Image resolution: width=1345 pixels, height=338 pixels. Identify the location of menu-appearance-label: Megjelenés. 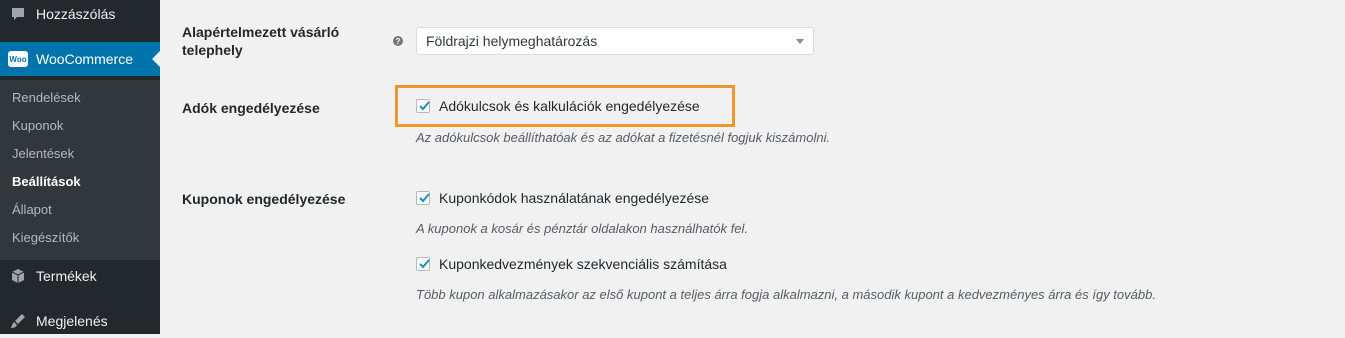
(72, 321).